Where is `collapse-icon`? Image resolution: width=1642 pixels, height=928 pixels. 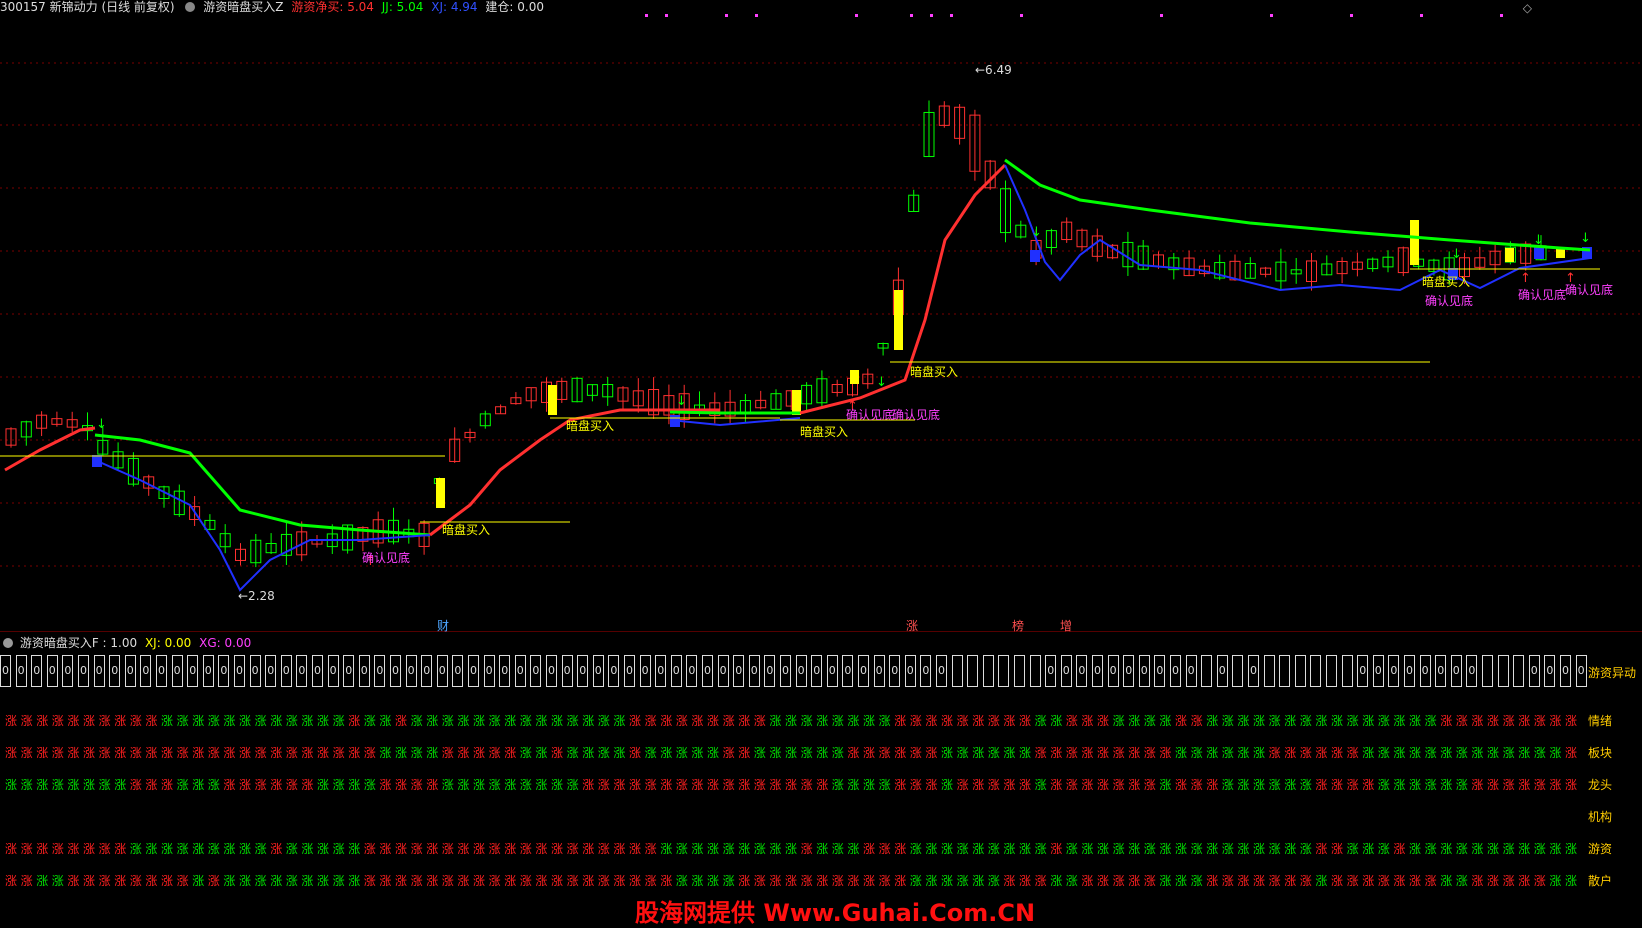
collapse-icon is located at coordinates (190, 7).